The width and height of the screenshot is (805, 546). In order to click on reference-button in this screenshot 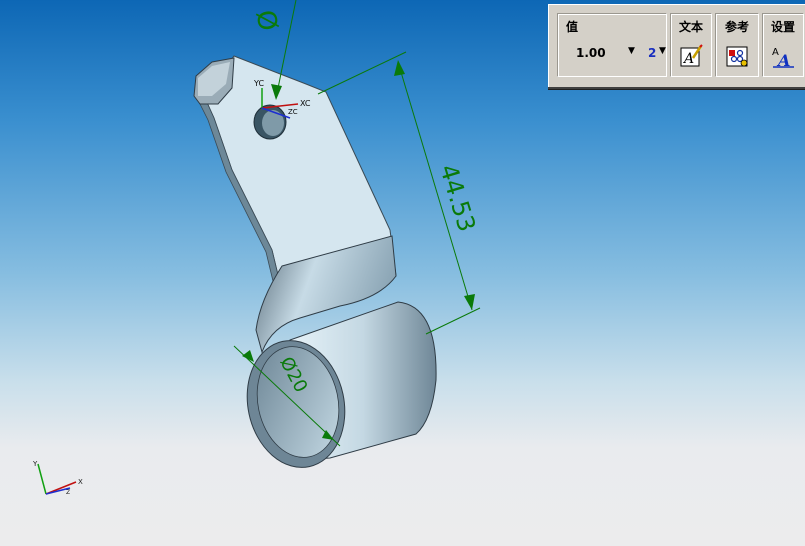, I will do `click(737, 56)`.